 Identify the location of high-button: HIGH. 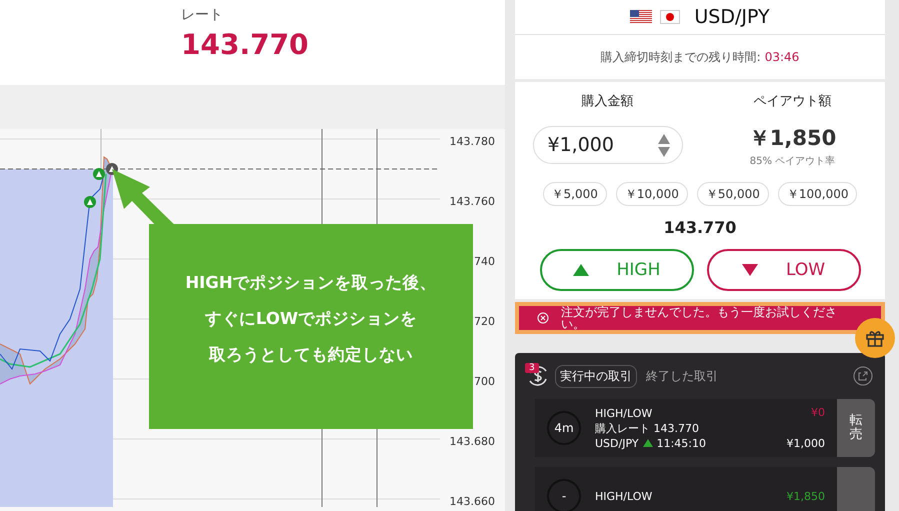
(617, 270).